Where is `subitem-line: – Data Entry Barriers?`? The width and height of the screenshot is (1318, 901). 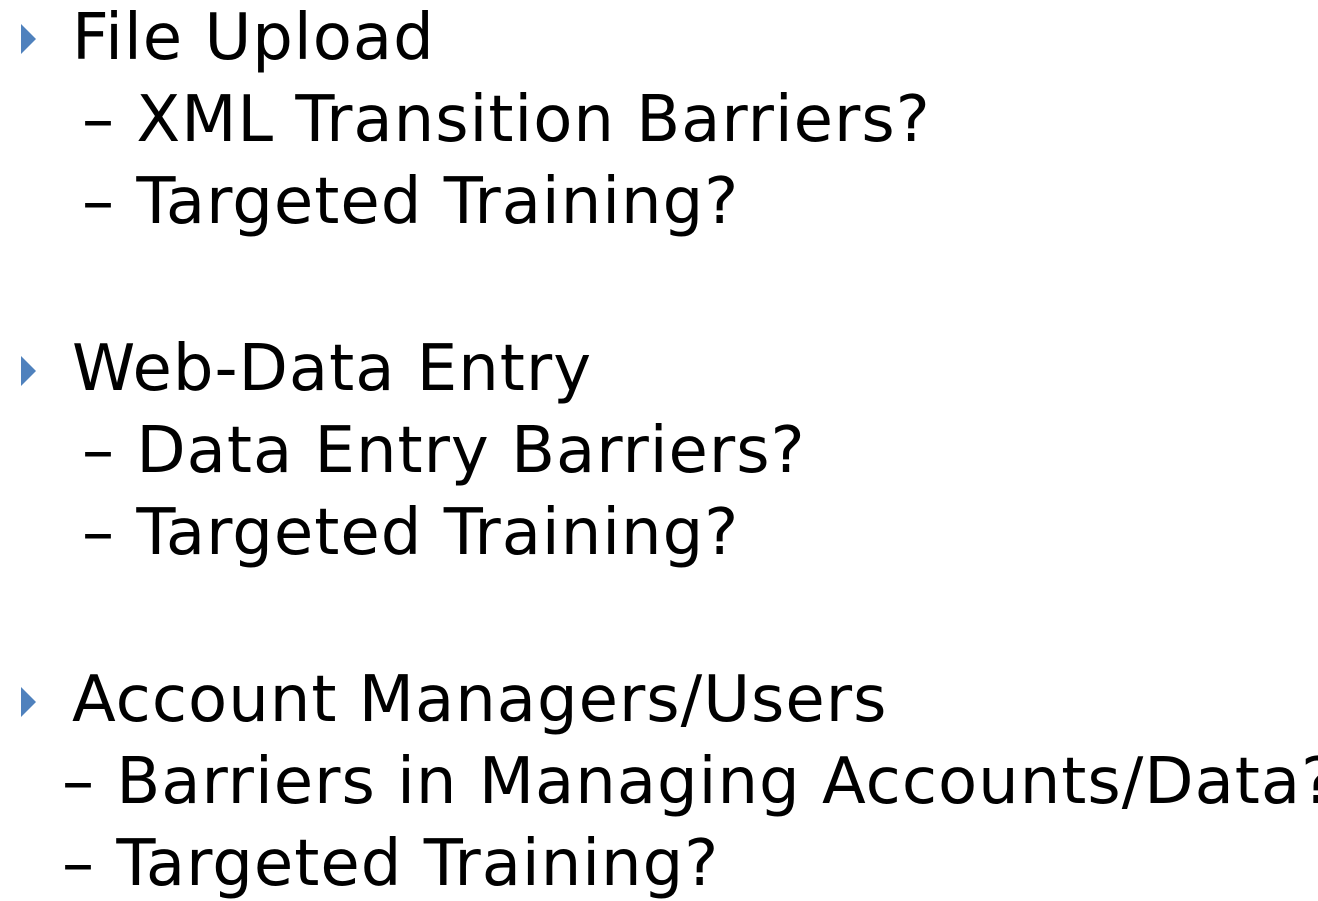 subitem-line: – Data Entry Barriers? is located at coordinates (444, 451).